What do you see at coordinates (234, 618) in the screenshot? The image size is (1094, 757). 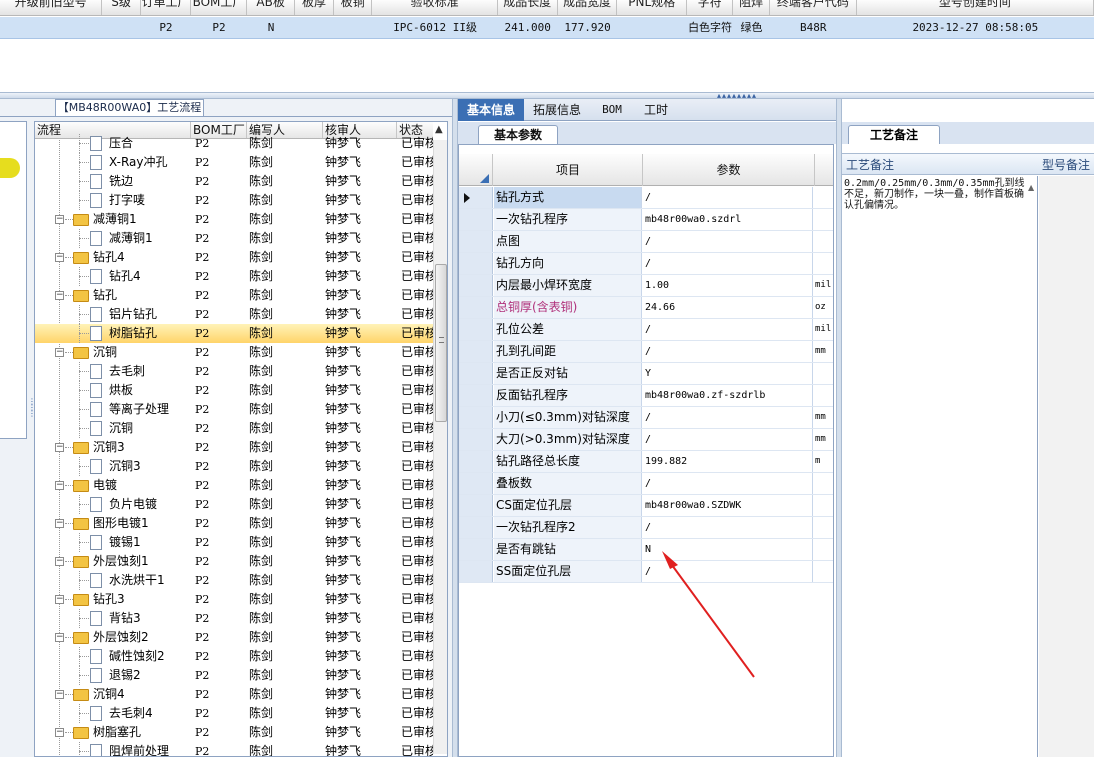 I see `tree-step-row: 背钻3 P2 陈剑 钟梦飞 已审核` at bounding box center [234, 618].